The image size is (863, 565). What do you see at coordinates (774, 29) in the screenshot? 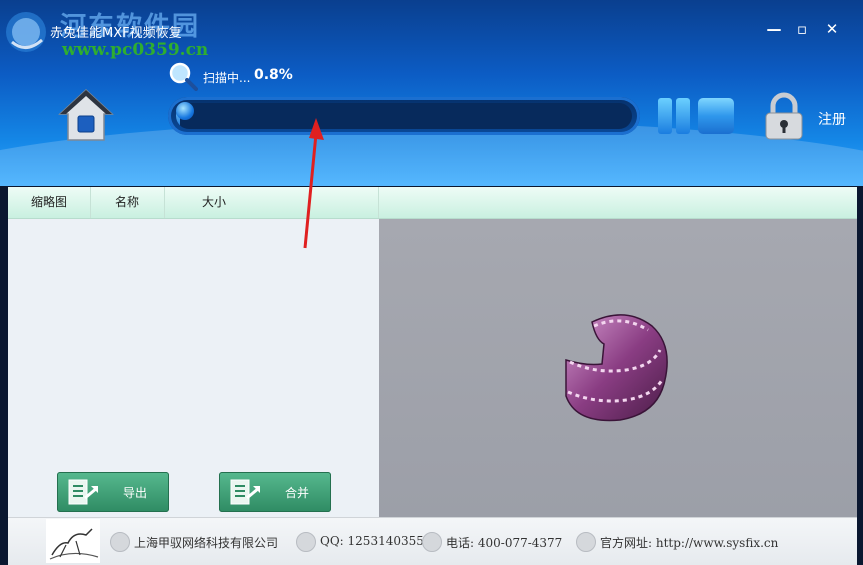
I see `minimize-button: —` at bounding box center [774, 29].